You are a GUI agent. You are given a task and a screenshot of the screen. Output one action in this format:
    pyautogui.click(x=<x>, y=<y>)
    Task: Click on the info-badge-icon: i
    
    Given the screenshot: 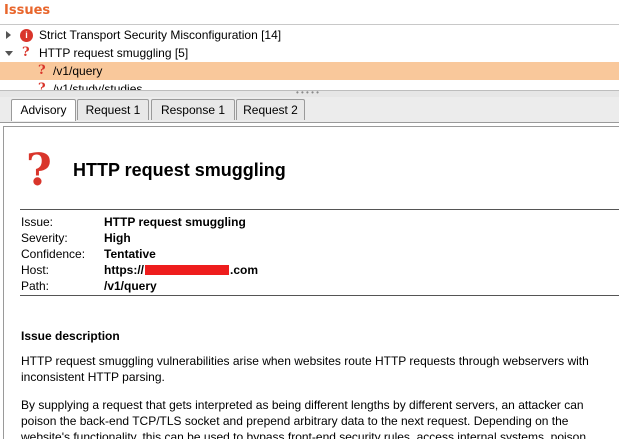 What is the action you would take?
    pyautogui.click(x=26, y=35)
    